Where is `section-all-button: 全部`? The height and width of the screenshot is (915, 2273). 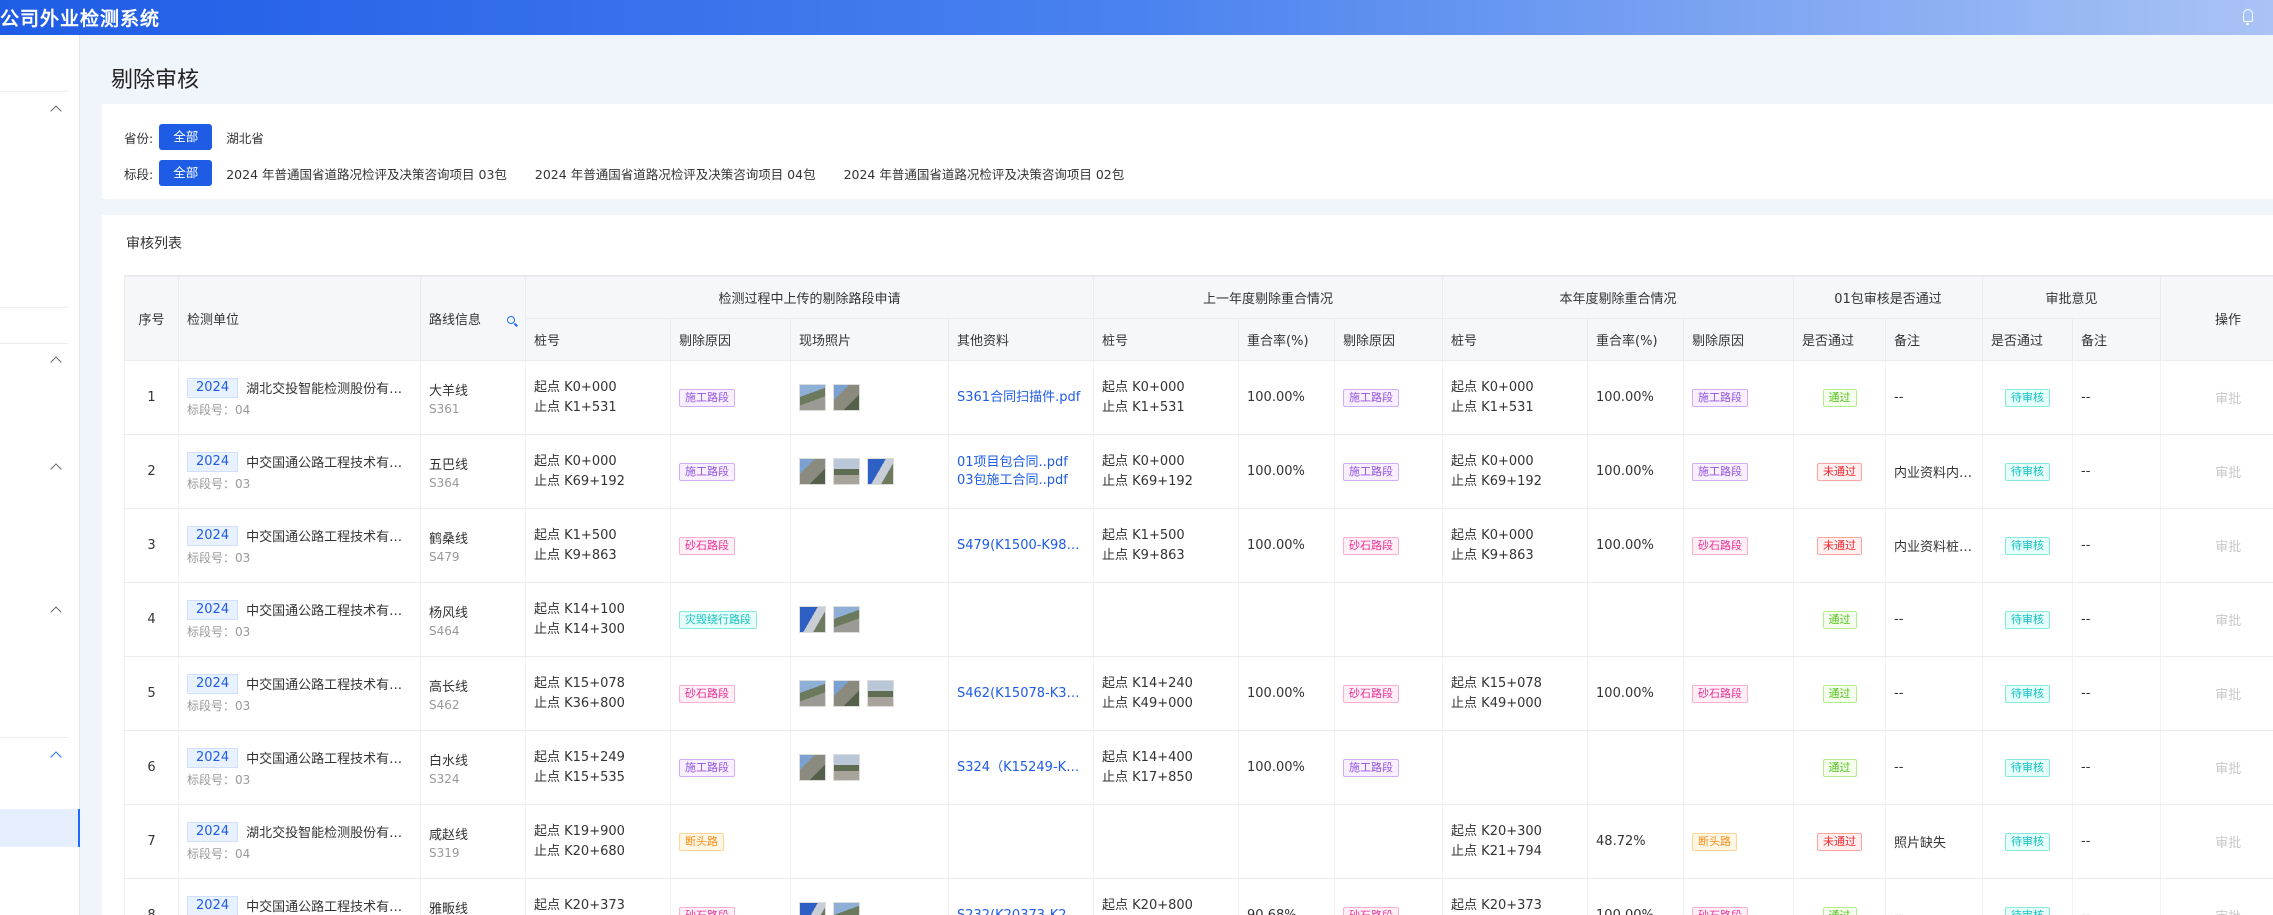 section-all-button: 全部 is located at coordinates (186, 173).